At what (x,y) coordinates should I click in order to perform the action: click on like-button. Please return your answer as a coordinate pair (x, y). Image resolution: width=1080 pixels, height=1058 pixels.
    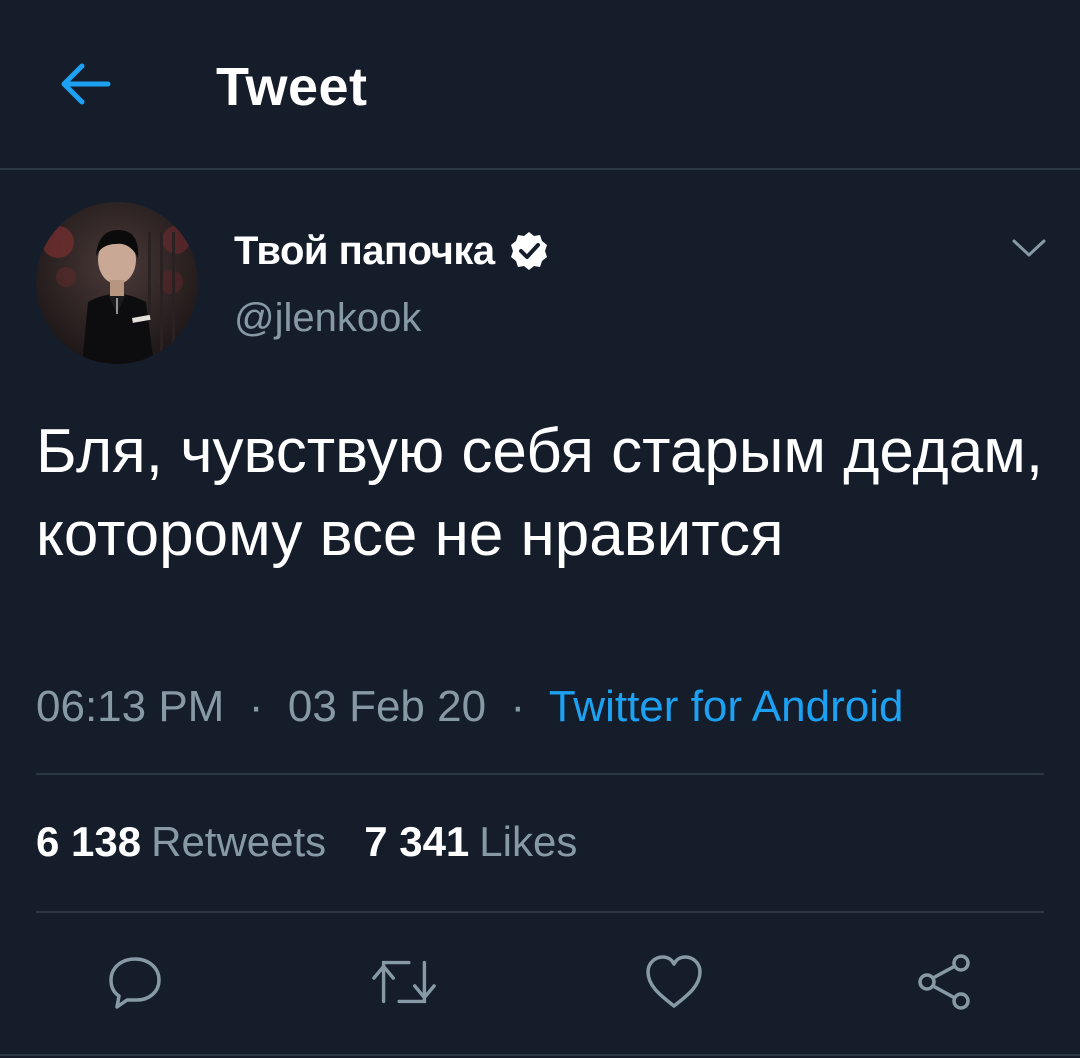
    Looking at the image, I should click on (674, 982).